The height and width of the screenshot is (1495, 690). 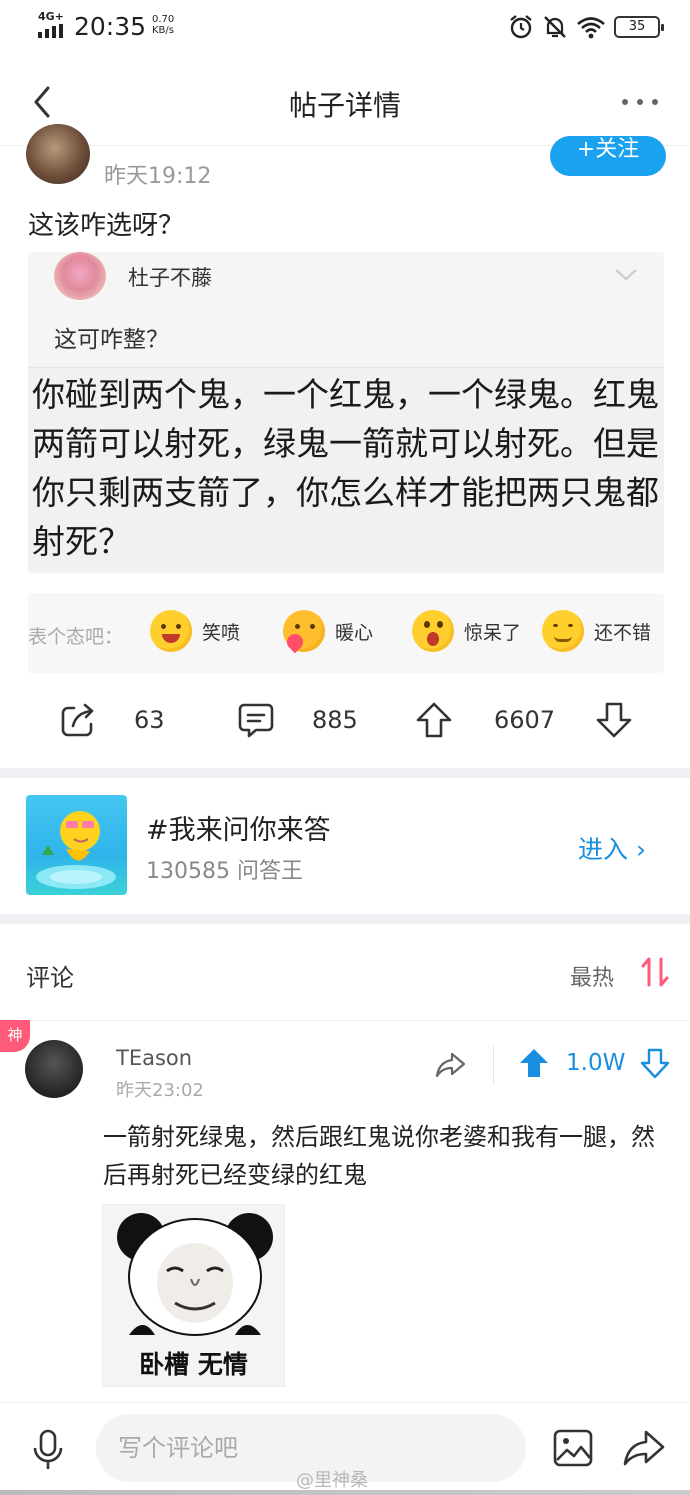 What do you see at coordinates (51, 16) in the screenshot?
I see `network-type: 4G+` at bounding box center [51, 16].